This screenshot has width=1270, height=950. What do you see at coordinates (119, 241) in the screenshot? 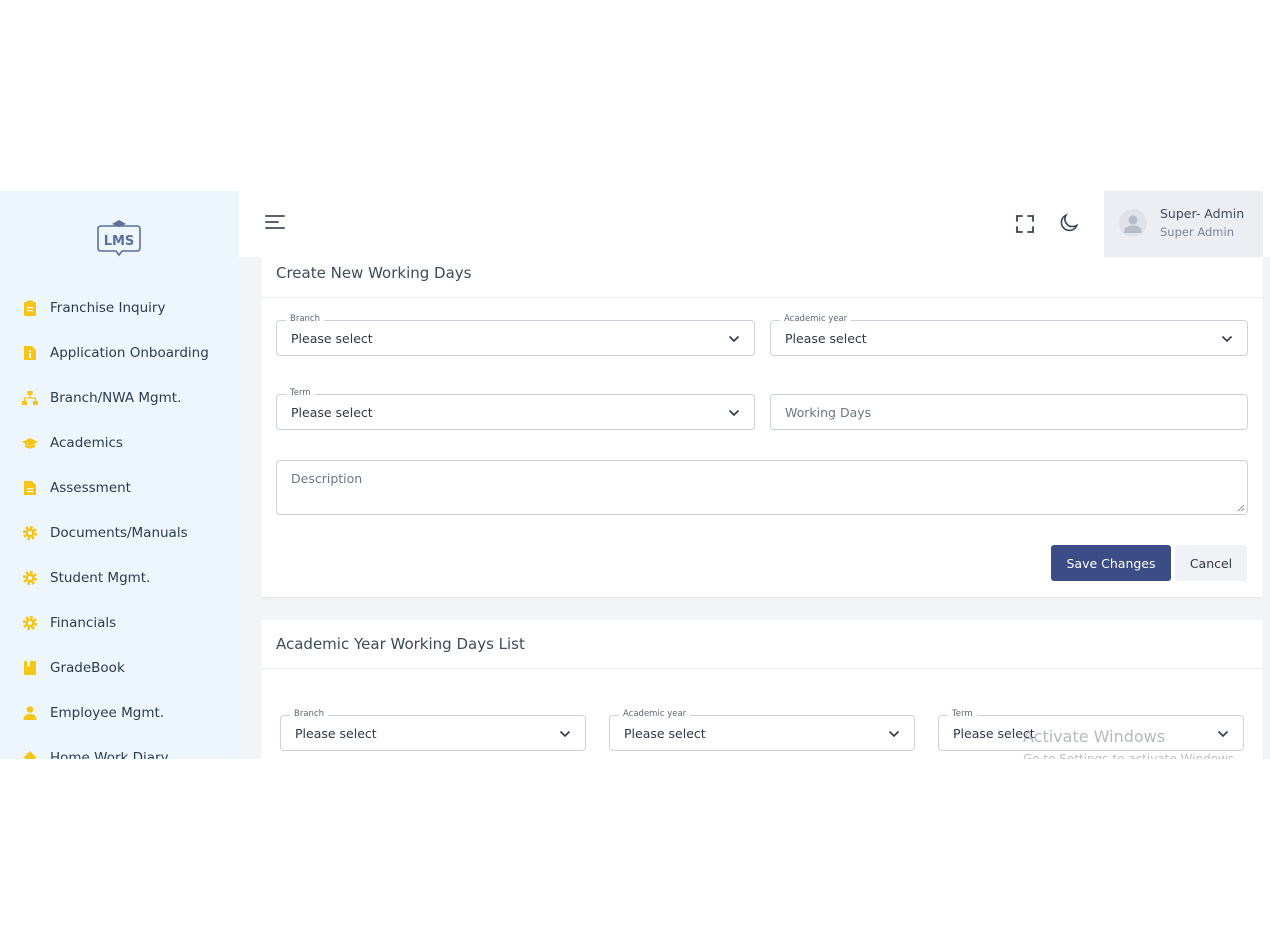
I see `svg-text: LMS` at bounding box center [119, 241].